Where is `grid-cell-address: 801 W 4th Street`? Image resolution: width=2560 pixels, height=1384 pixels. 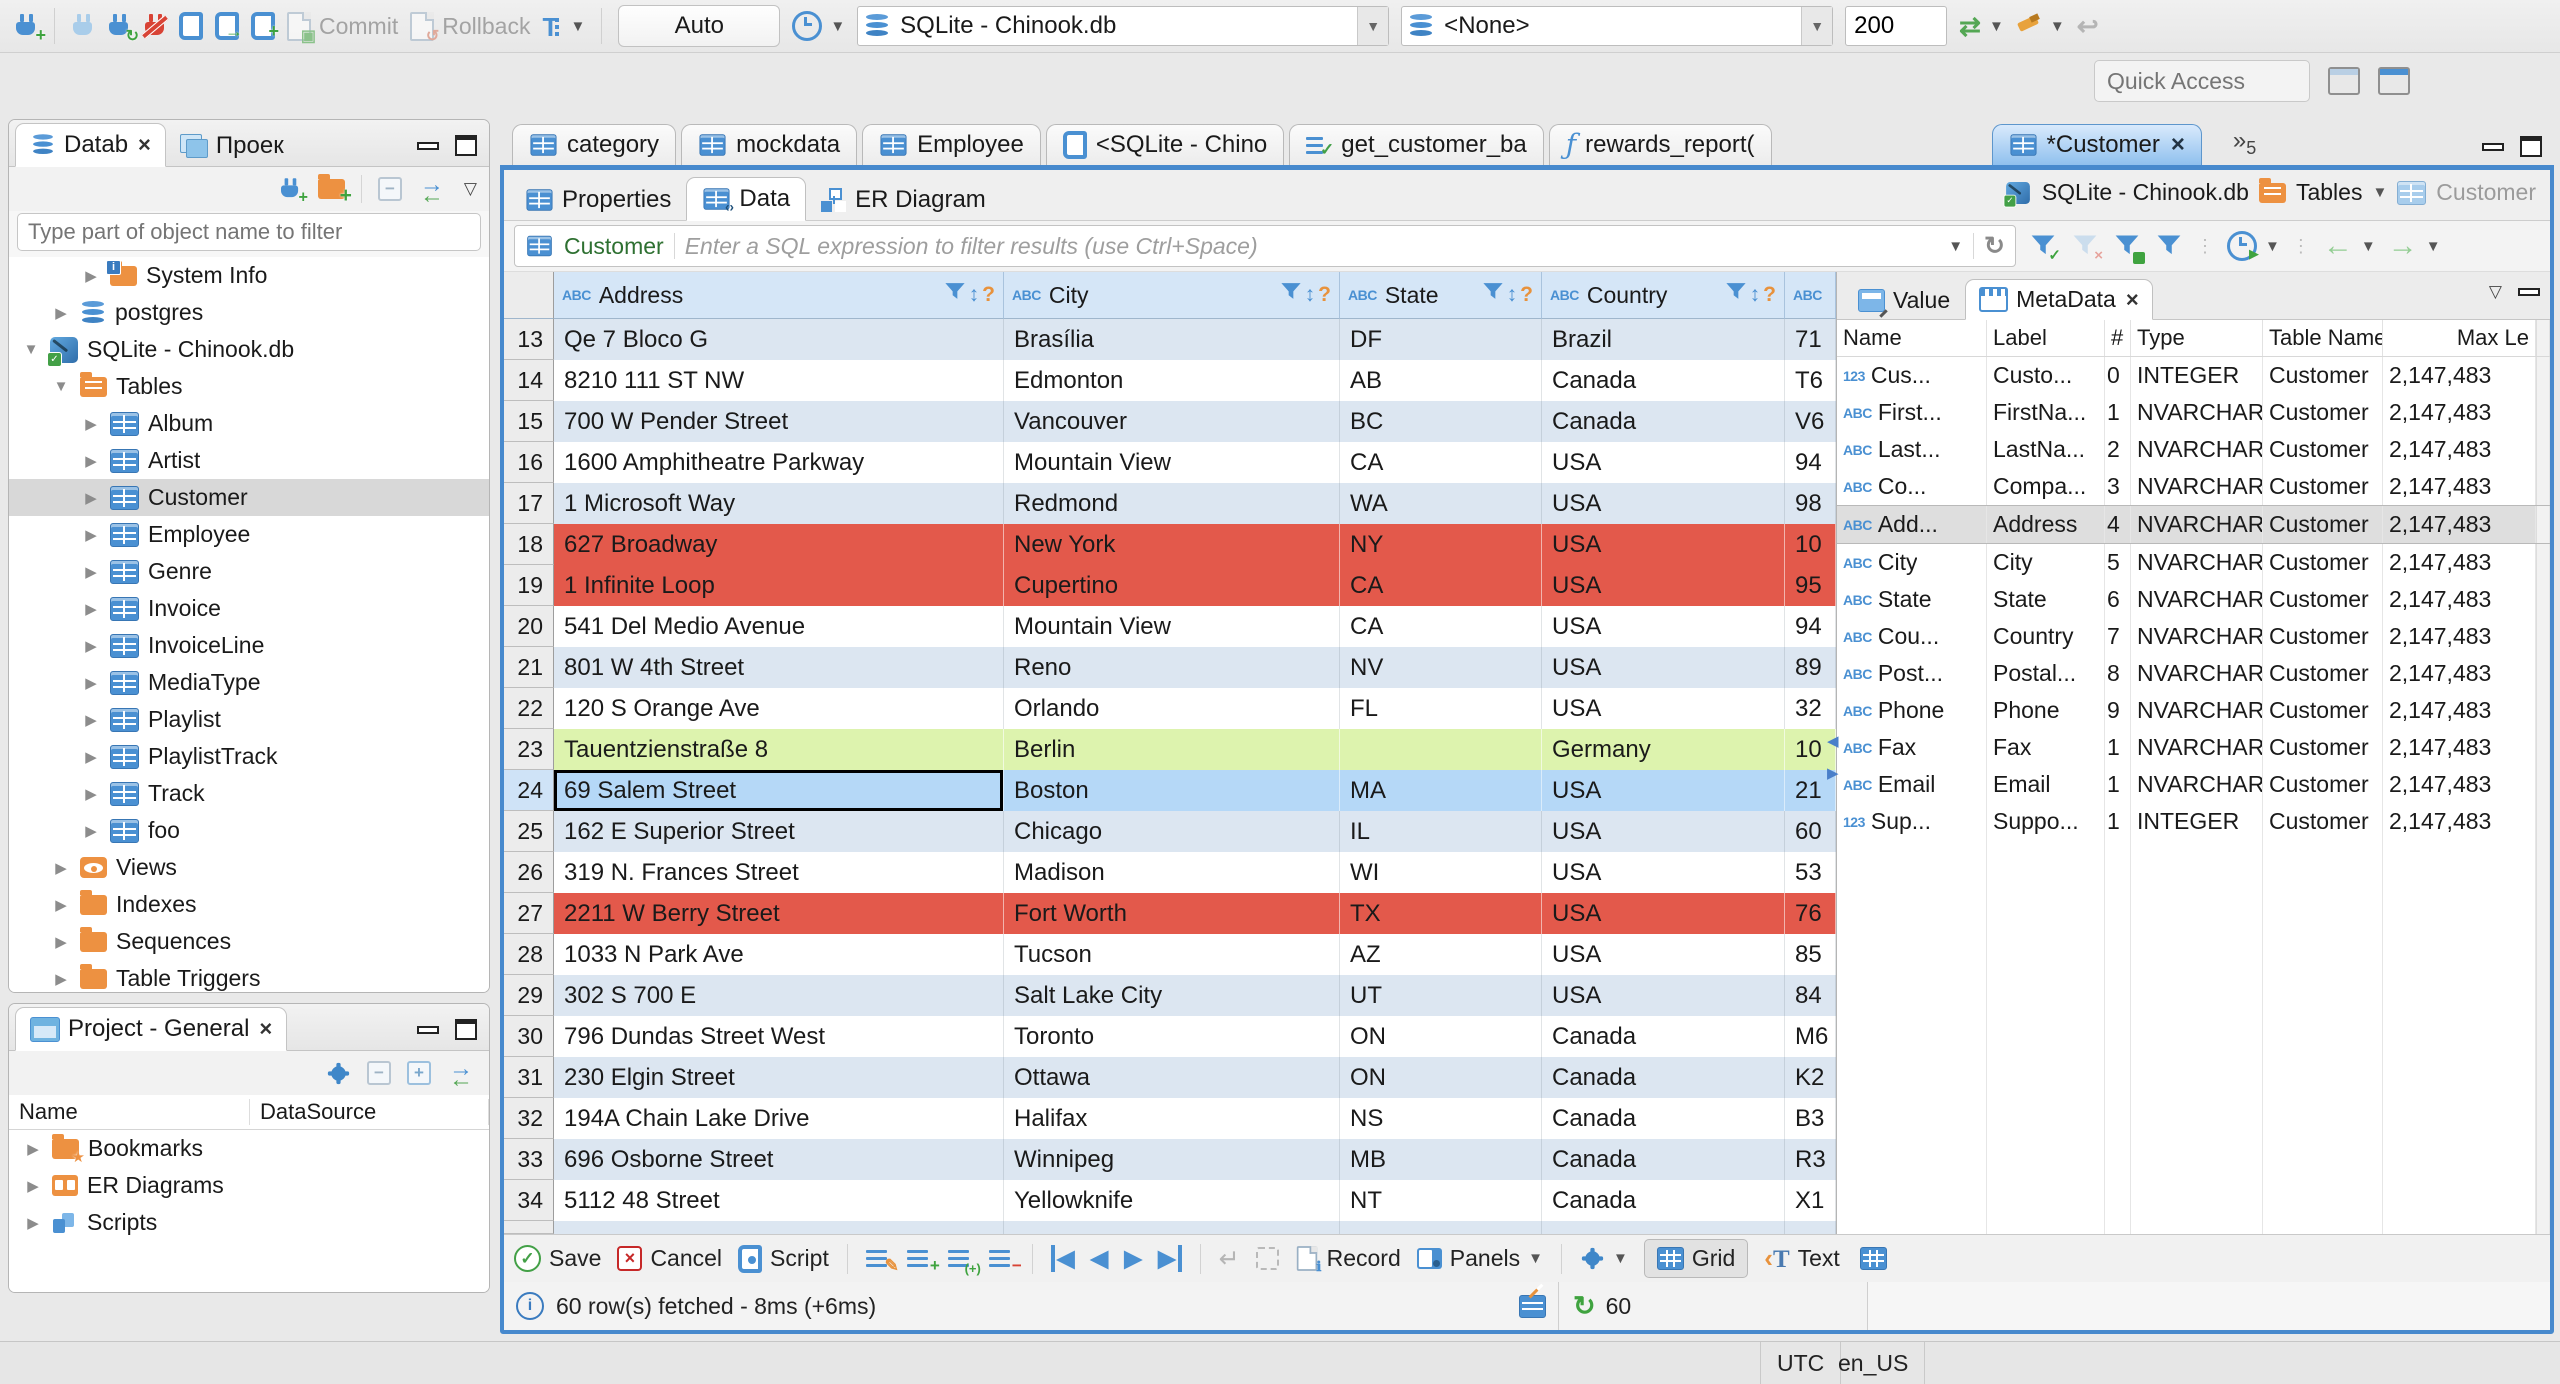
grid-cell-address: 801 W 4th Street is located at coordinates (779, 667).